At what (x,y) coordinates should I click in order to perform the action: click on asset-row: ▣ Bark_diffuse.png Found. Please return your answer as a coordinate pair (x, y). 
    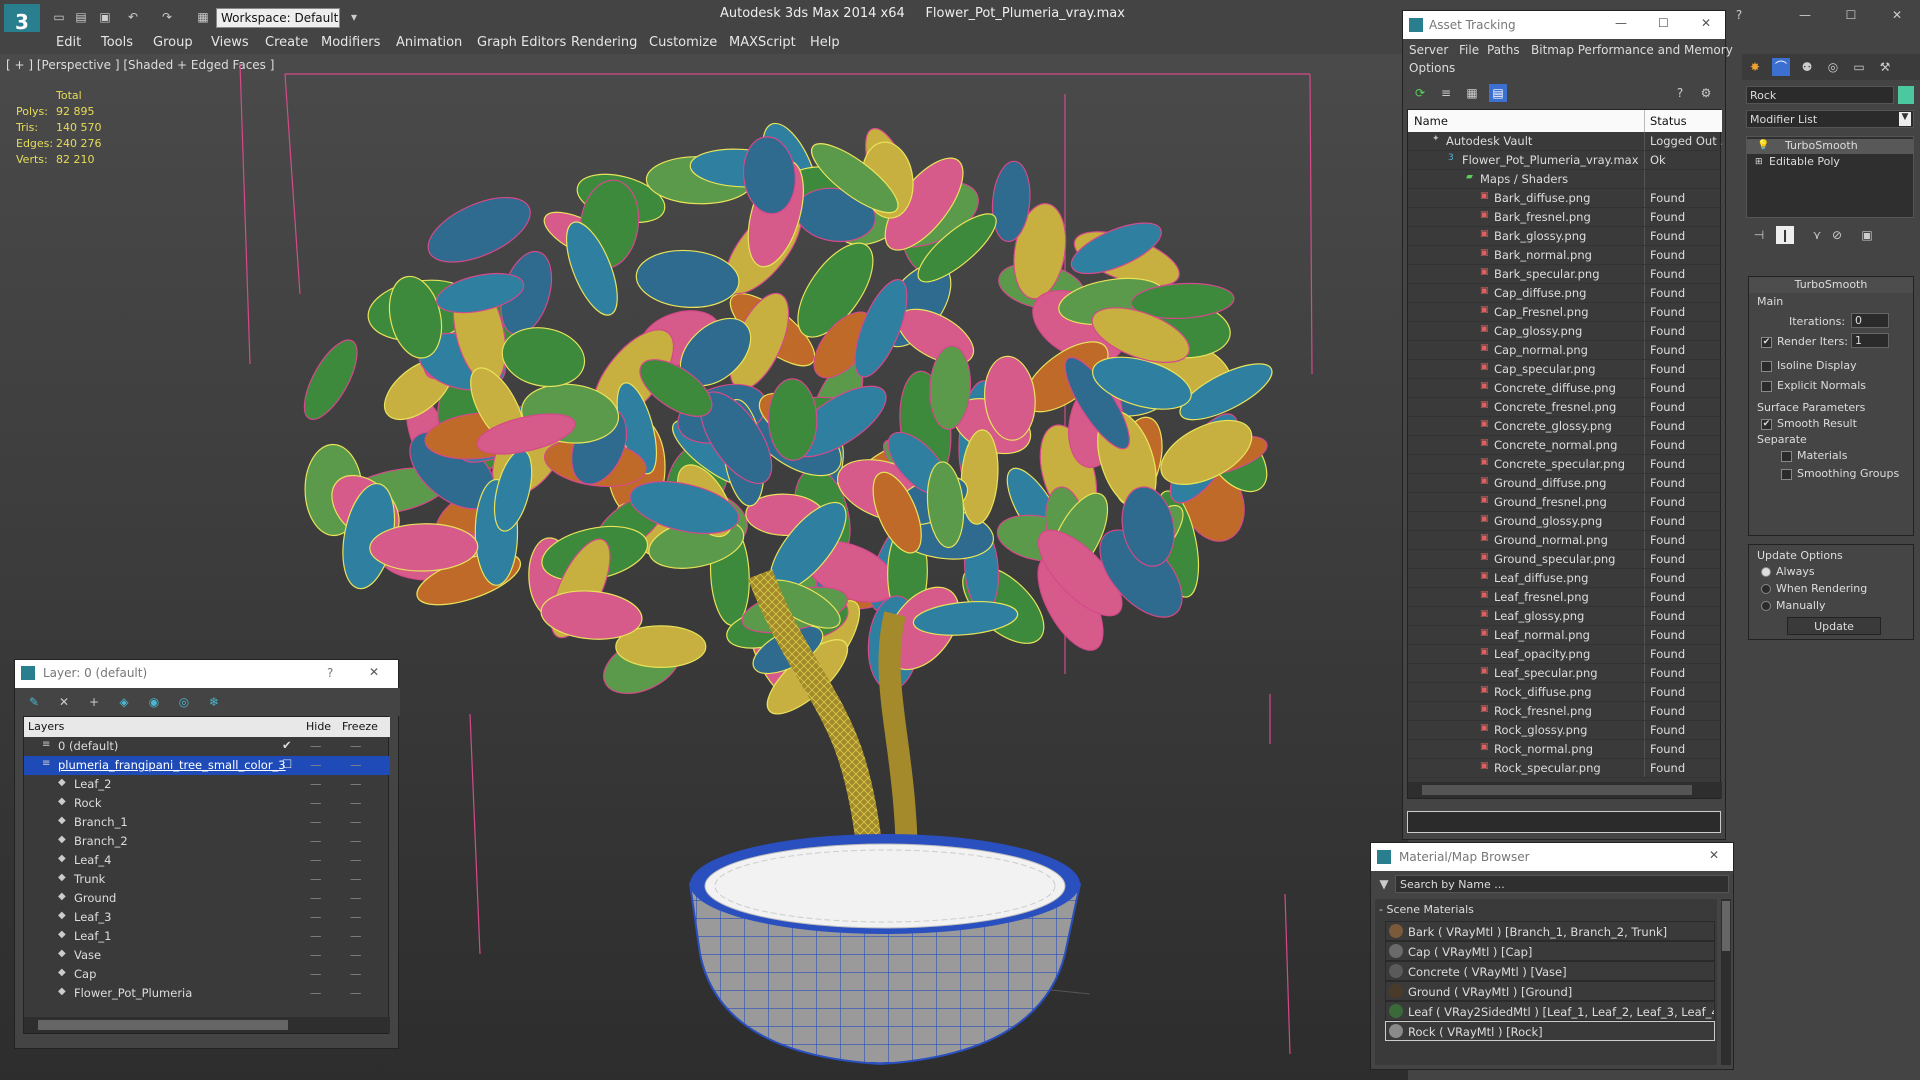
    Looking at the image, I should click on (1565, 198).